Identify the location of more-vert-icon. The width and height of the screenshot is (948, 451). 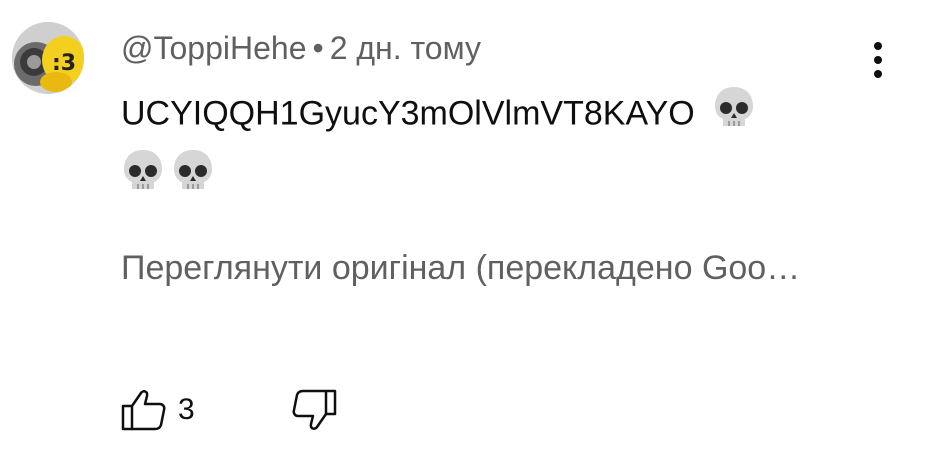
(878, 60).